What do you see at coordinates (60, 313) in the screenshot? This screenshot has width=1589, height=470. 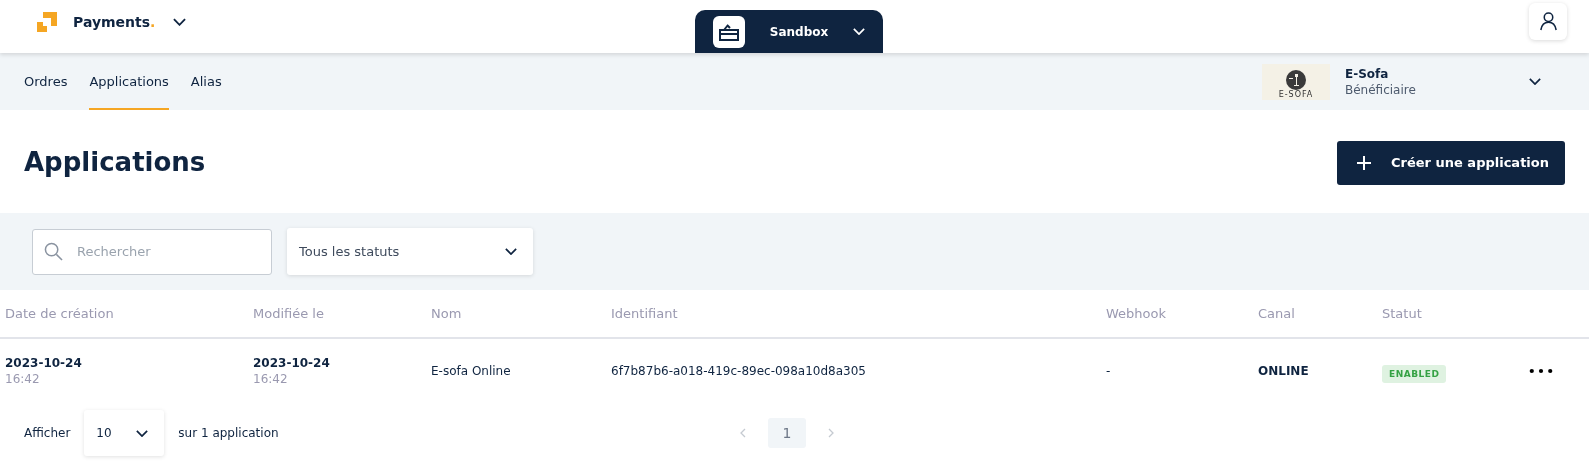 I see `column-header: Date de création` at bounding box center [60, 313].